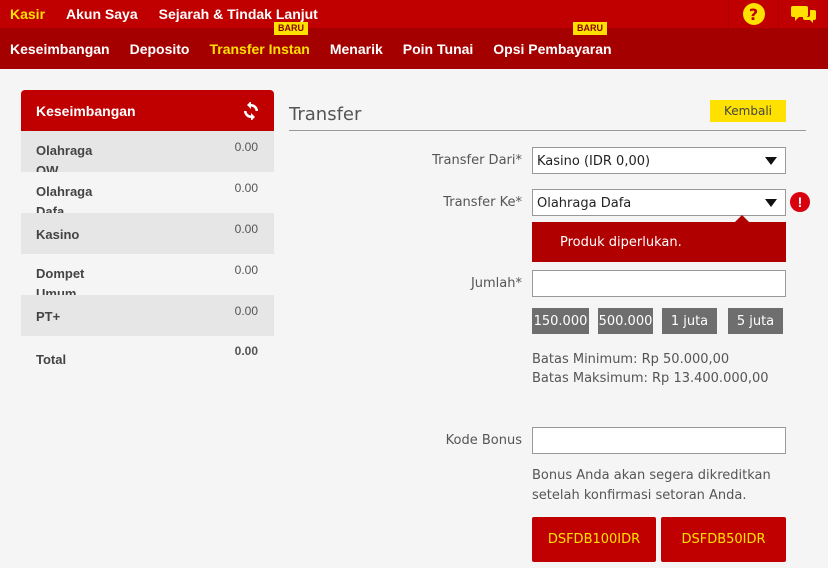  Describe the element at coordinates (147, 356) in the screenshot. I see `balance-total-row: Total 0.00` at that location.